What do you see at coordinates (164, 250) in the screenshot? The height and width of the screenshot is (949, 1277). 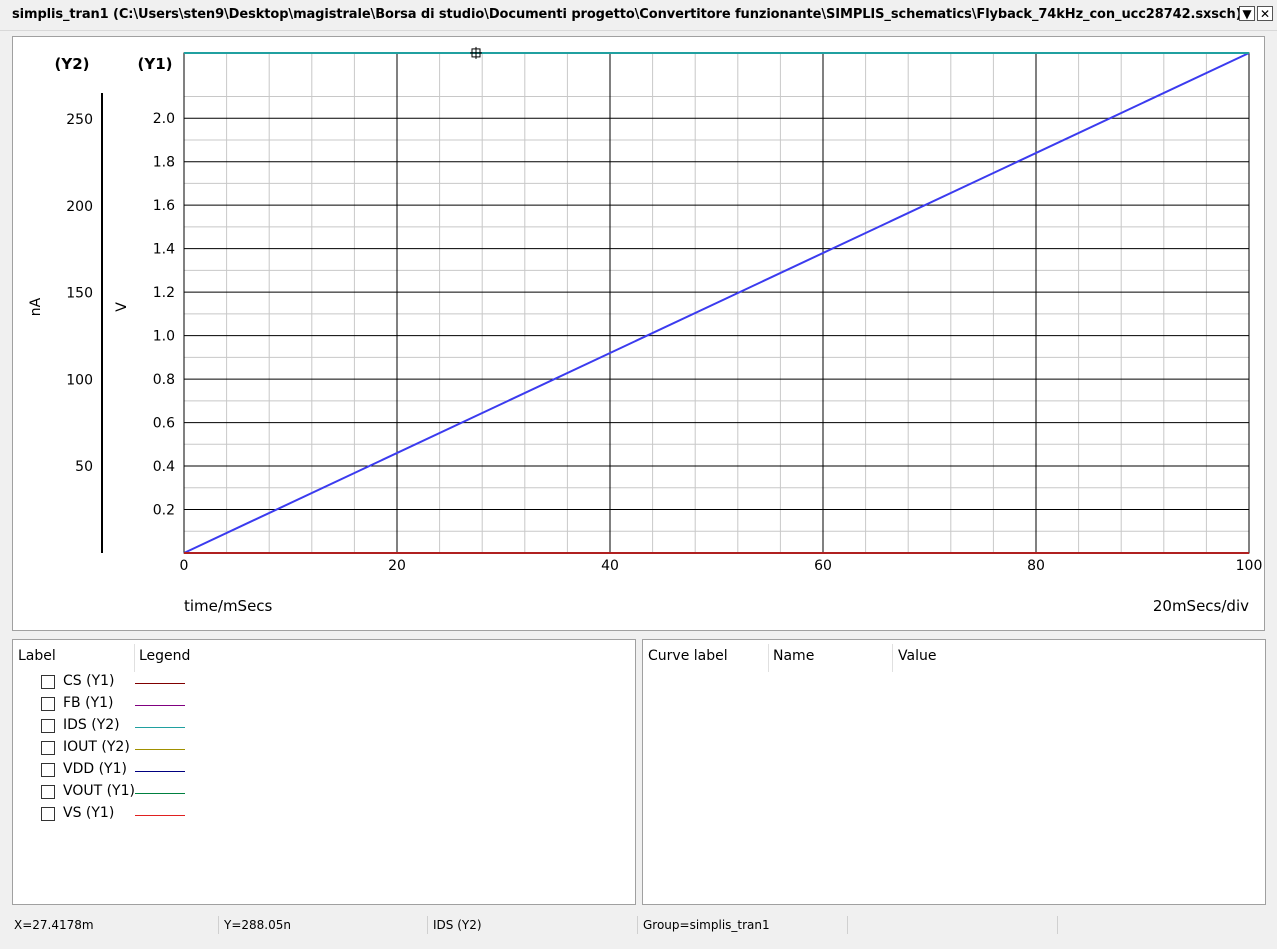 I see `y1-tick-label: 1.4` at bounding box center [164, 250].